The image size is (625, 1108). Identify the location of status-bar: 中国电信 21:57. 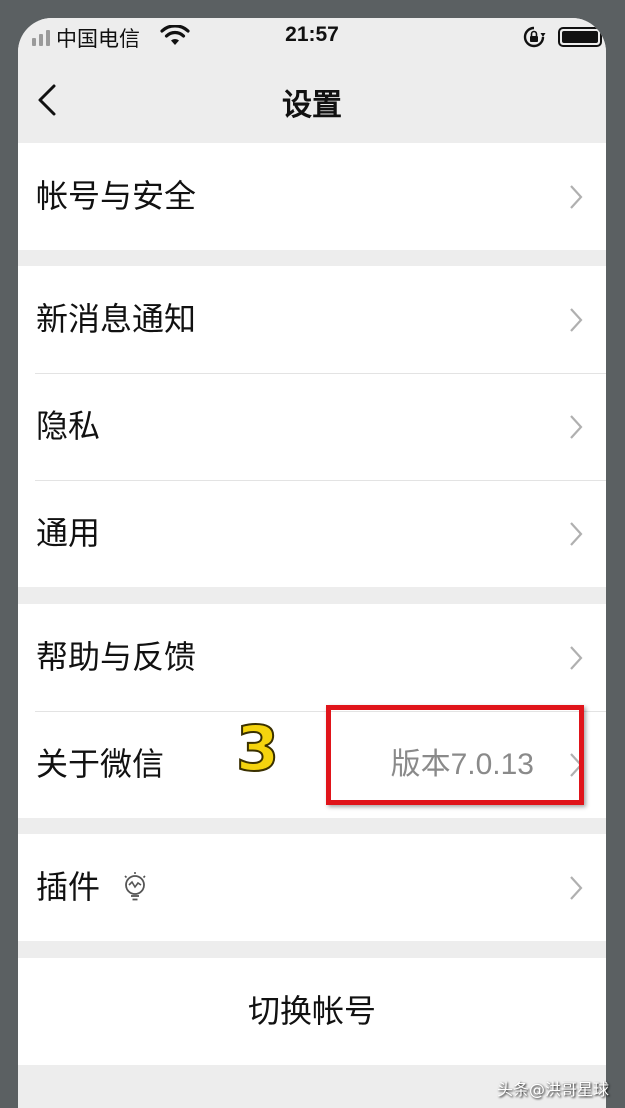
(312, 39).